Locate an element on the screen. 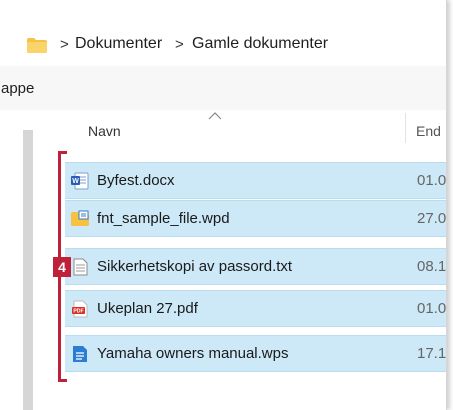 The height and width of the screenshot is (410, 453). svg-text: W is located at coordinates (75, 181).